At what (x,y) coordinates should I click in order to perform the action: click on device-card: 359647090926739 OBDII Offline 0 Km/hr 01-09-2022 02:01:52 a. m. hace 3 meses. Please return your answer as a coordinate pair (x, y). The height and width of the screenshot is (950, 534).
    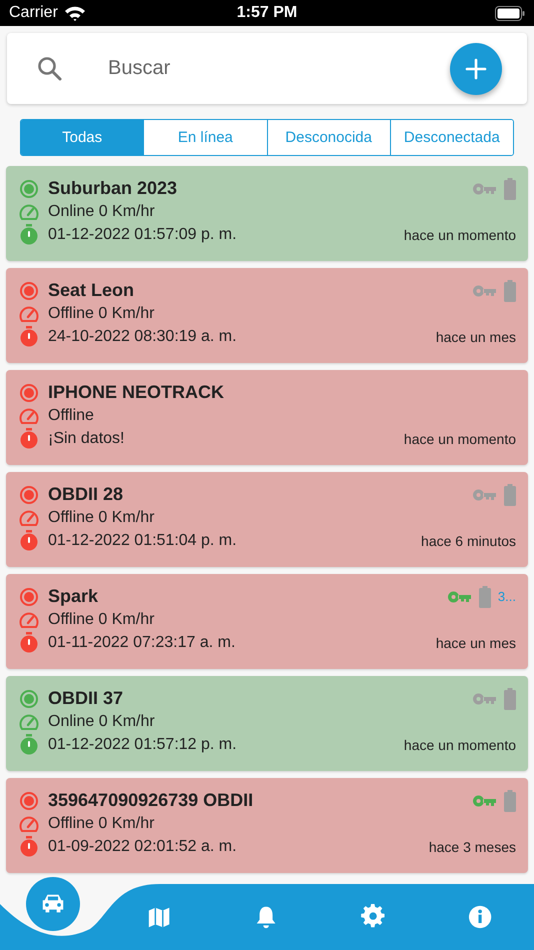
    Looking at the image, I should click on (267, 825).